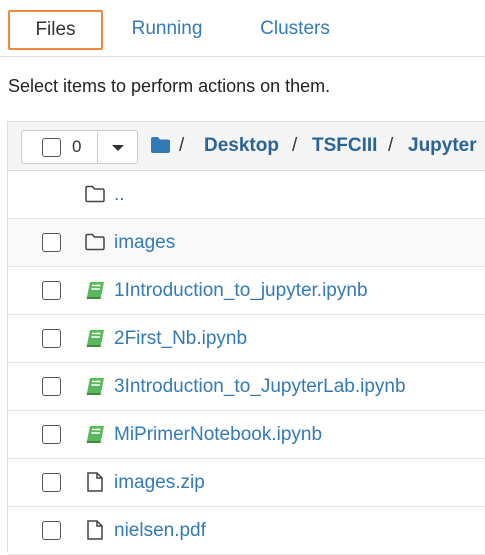 The width and height of the screenshot is (485, 555). What do you see at coordinates (169, 86) in the screenshot?
I see `instructions-text: Select items to perform actions on them.` at bounding box center [169, 86].